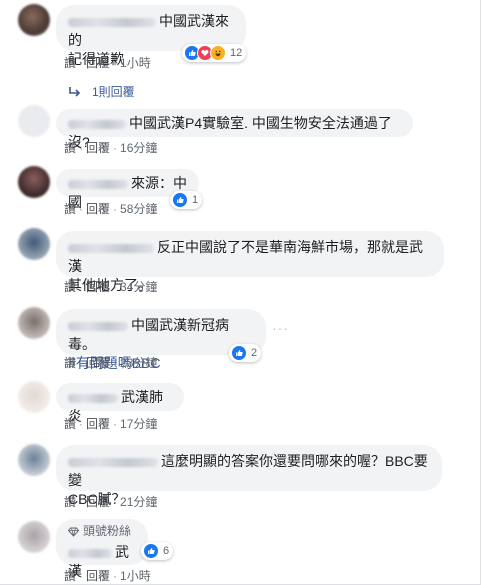 This screenshot has width=482, height=585. I want to click on top-fan-badge: 頭號粉絲, so click(102, 531).